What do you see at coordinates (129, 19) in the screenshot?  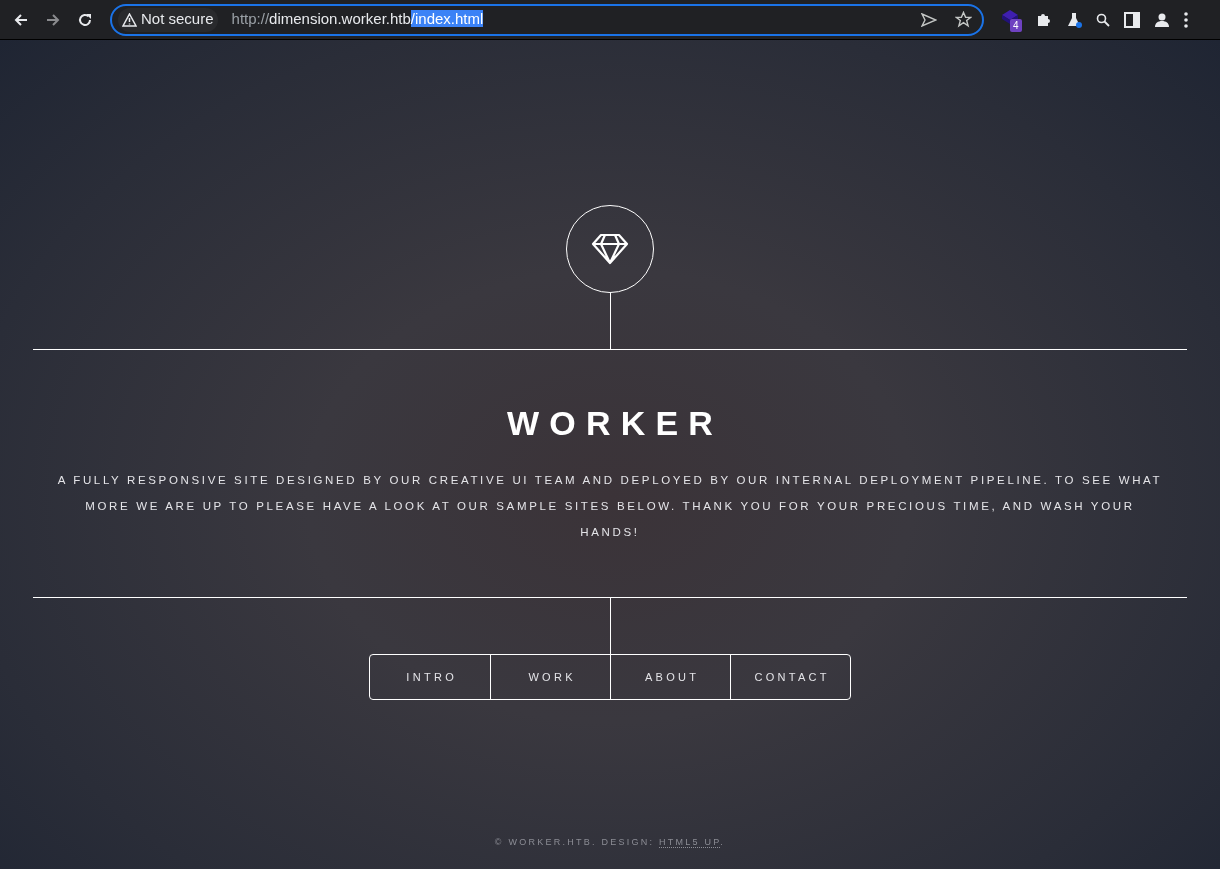 I see `warning-icon` at bounding box center [129, 19].